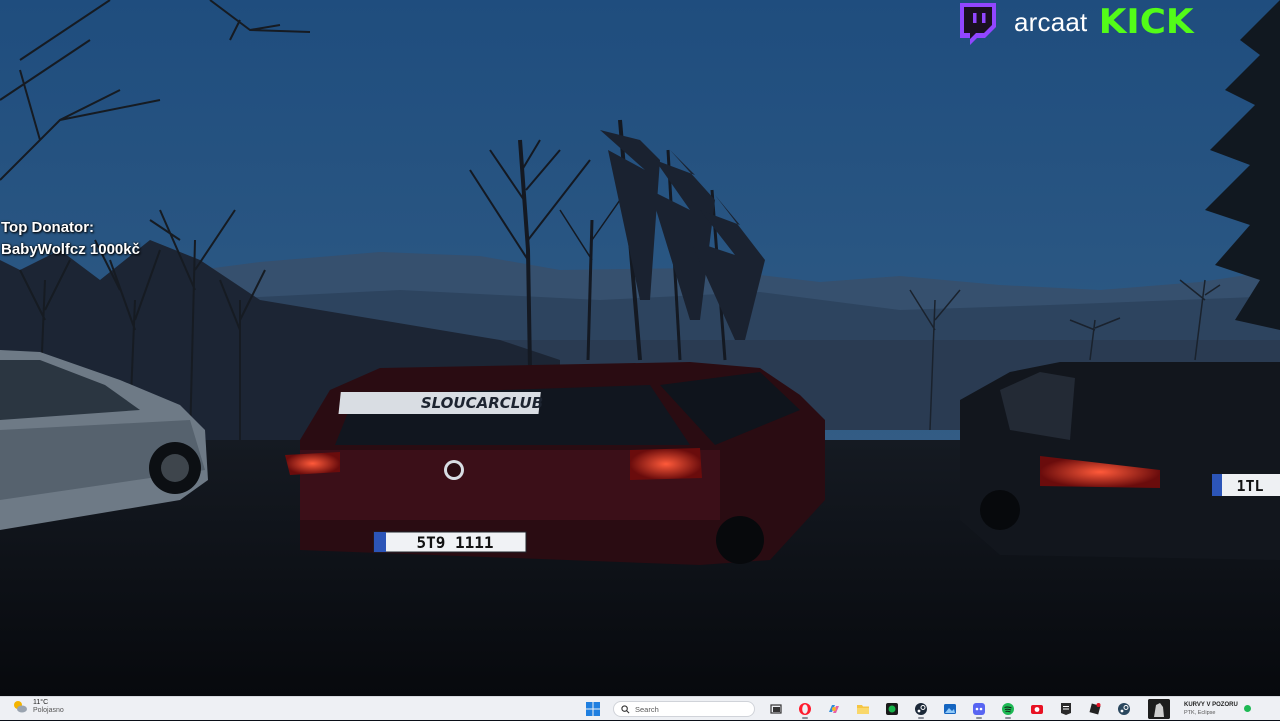 This screenshot has width=1280, height=721. Describe the element at coordinates (48, 227) in the screenshot. I see `top-donator-heading: Top Donator:` at that location.